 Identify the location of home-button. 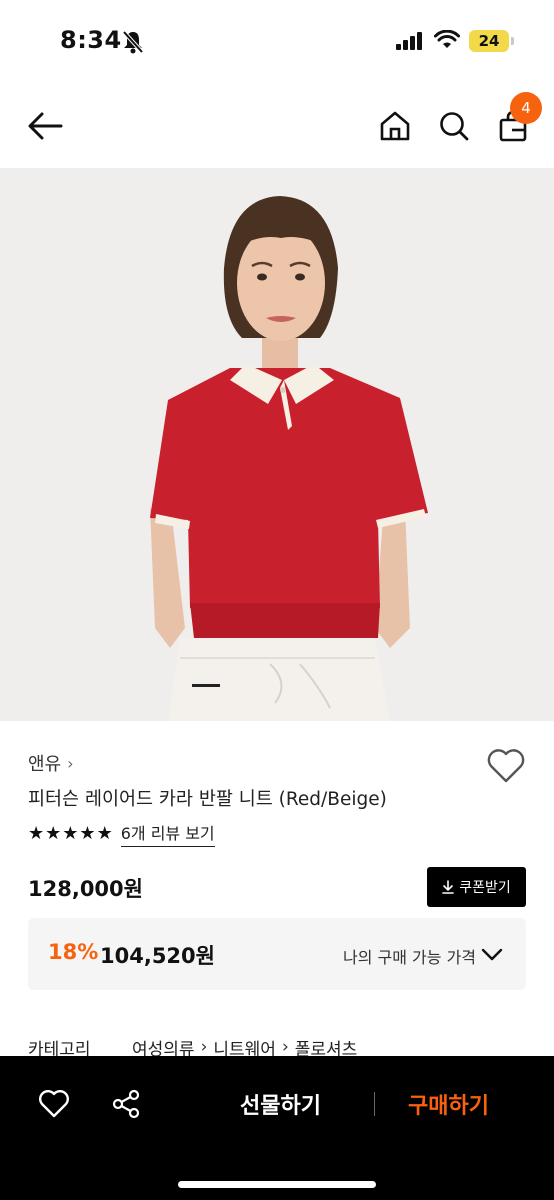
(395, 126).